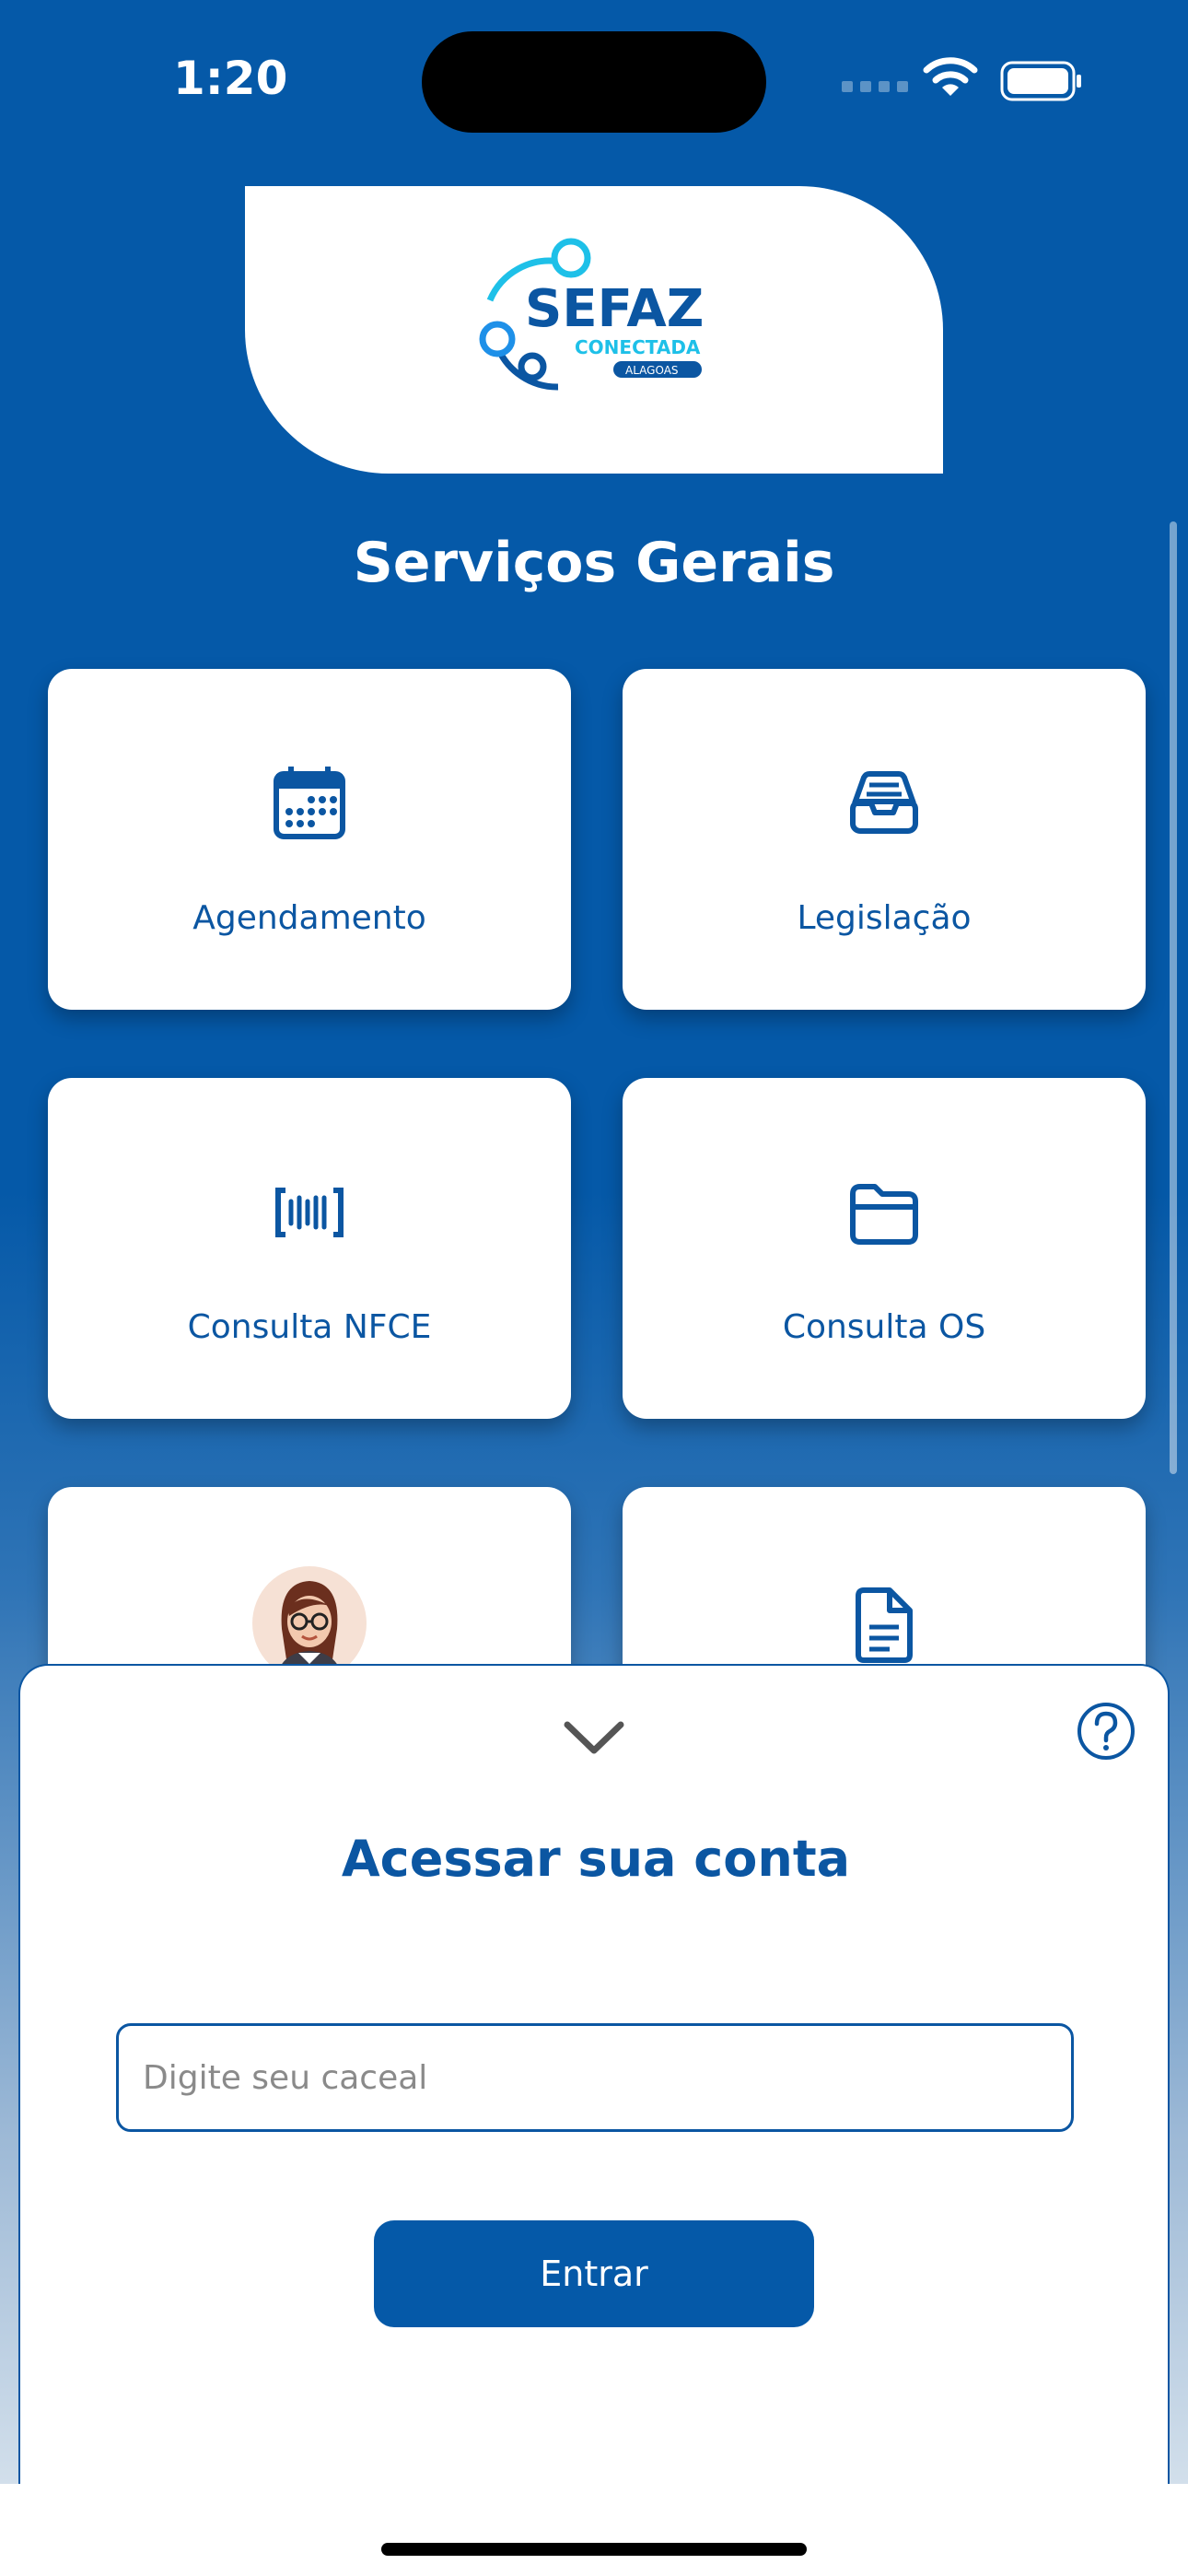  Describe the element at coordinates (875, 88) in the screenshot. I see `cellular-signal-icon` at that location.